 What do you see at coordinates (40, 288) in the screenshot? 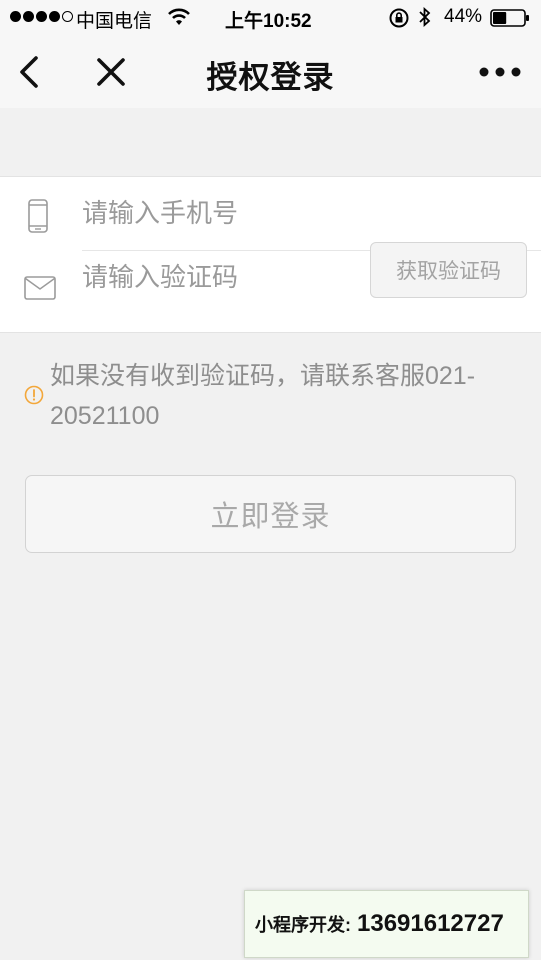
I see `mail-icon` at bounding box center [40, 288].